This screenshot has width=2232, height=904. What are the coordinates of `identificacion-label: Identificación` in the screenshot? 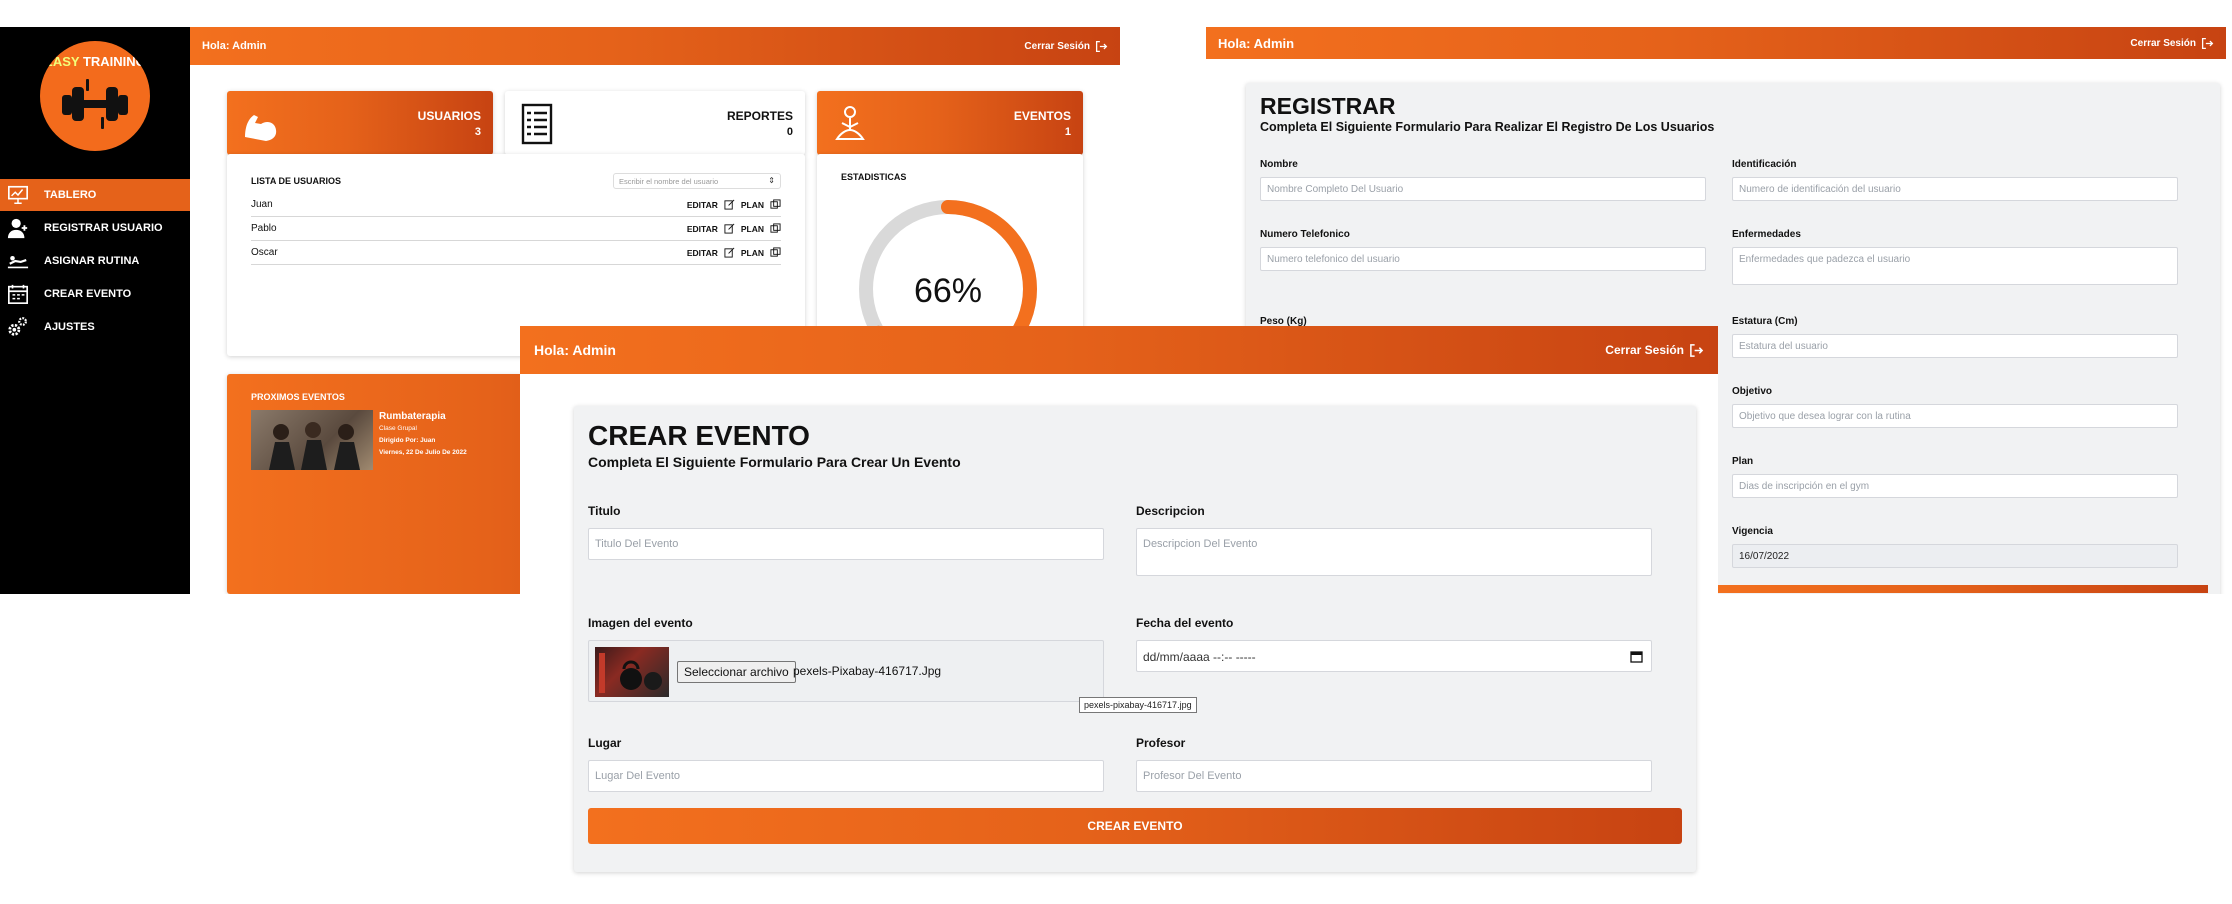 It's located at (1764, 164).